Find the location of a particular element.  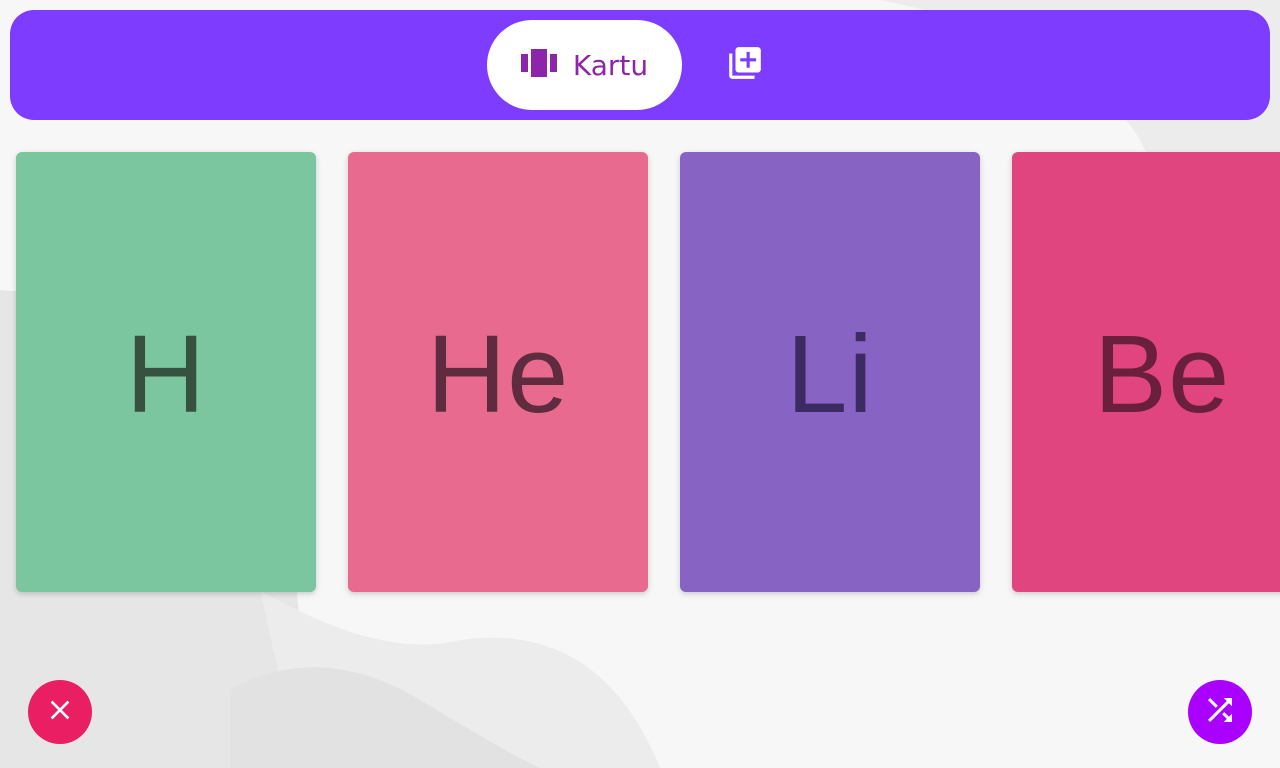

top-navigation-bar: Kartu is located at coordinates (640, 65).